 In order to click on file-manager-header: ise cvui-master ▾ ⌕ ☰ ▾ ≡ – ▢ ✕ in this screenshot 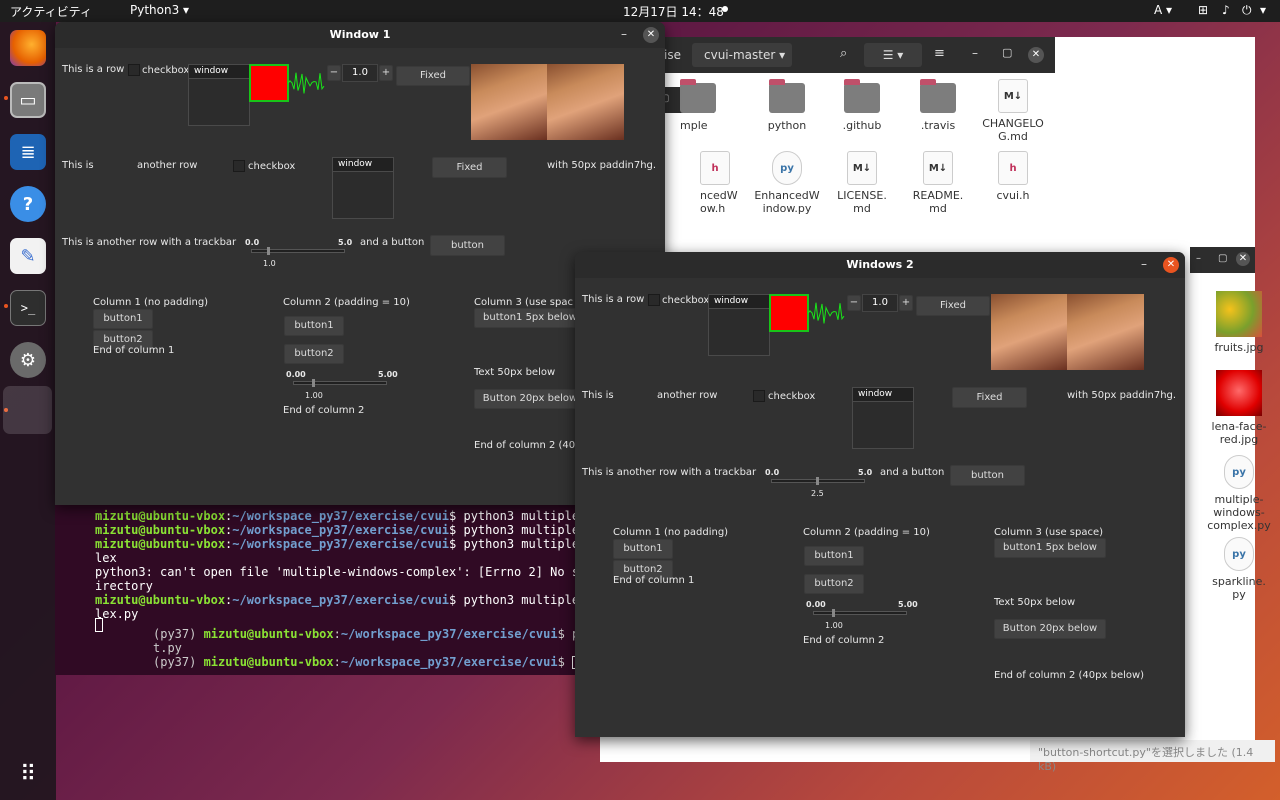, I will do `click(827, 55)`.